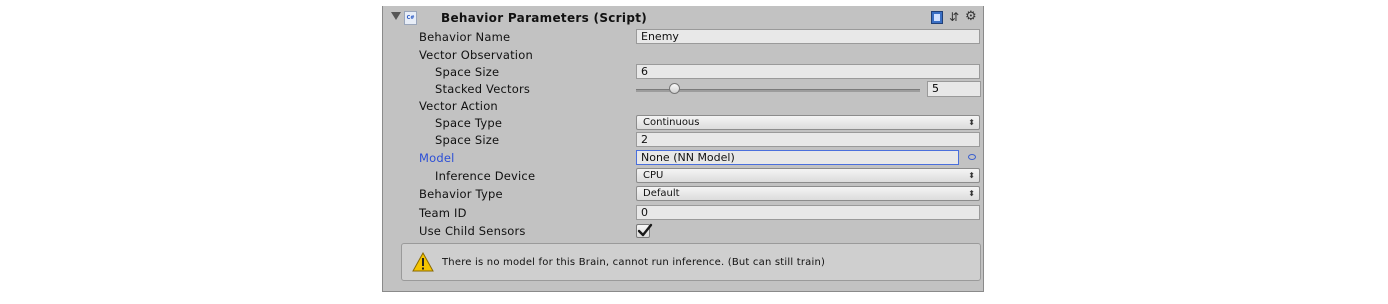 The image size is (1388, 304). What do you see at coordinates (423, 262) in the screenshot?
I see `warning-icon` at bounding box center [423, 262].